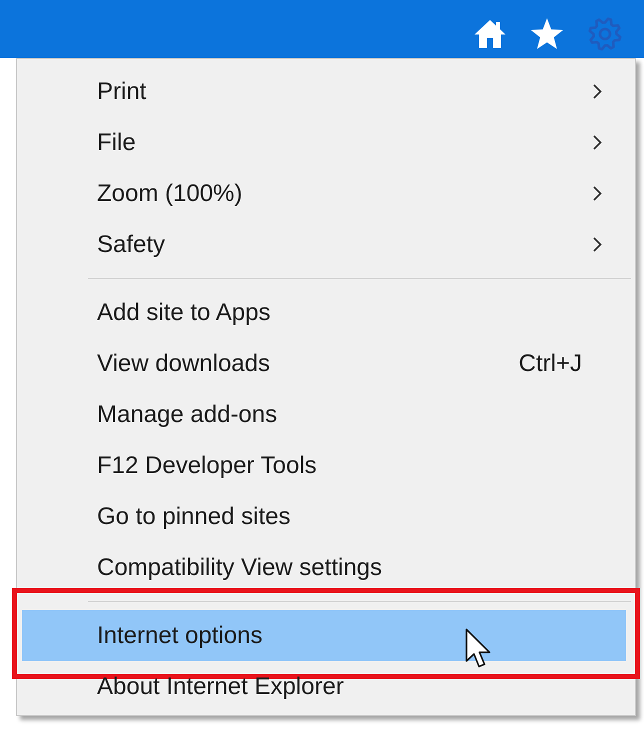 This screenshot has width=644, height=730. What do you see at coordinates (550, 364) in the screenshot?
I see `shortcut-text: Ctrl+J` at bounding box center [550, 364].